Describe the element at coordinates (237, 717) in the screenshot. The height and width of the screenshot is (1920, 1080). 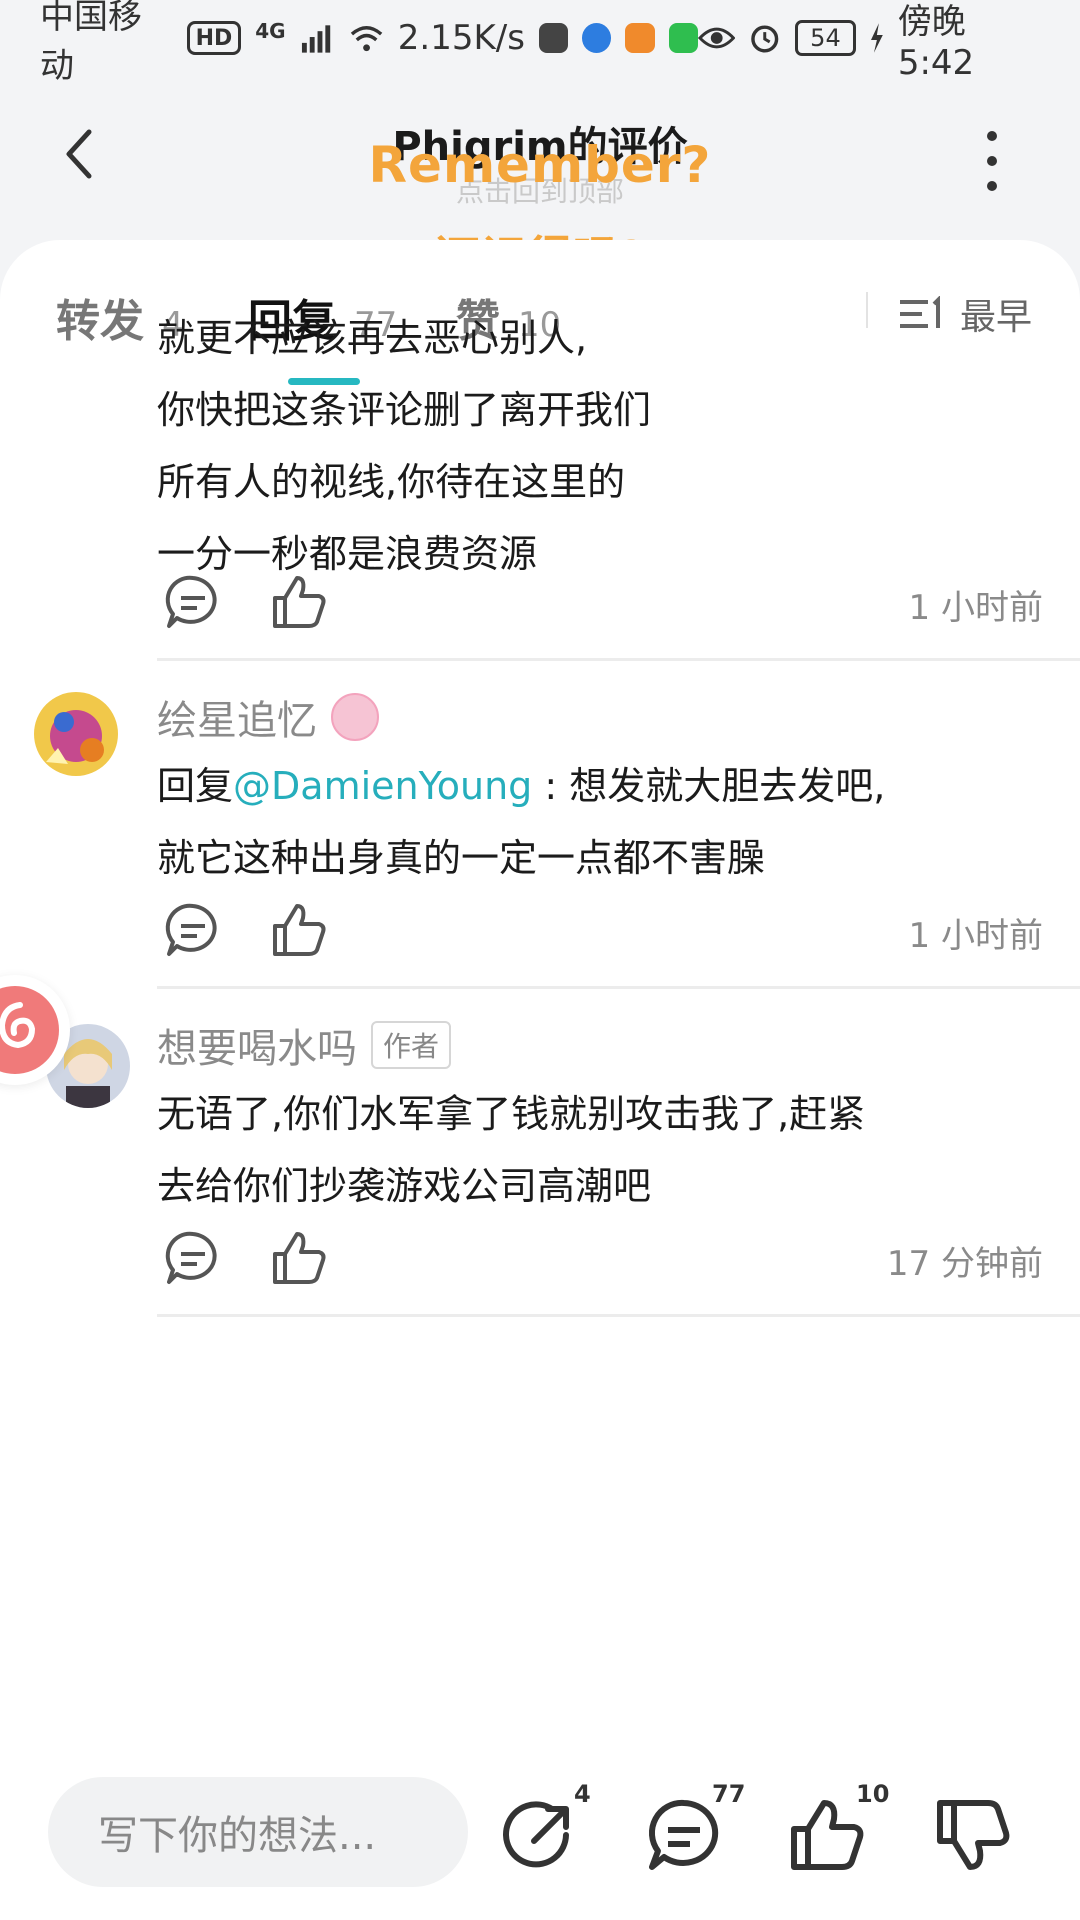
I see `username: 绘星追忆` at that location.